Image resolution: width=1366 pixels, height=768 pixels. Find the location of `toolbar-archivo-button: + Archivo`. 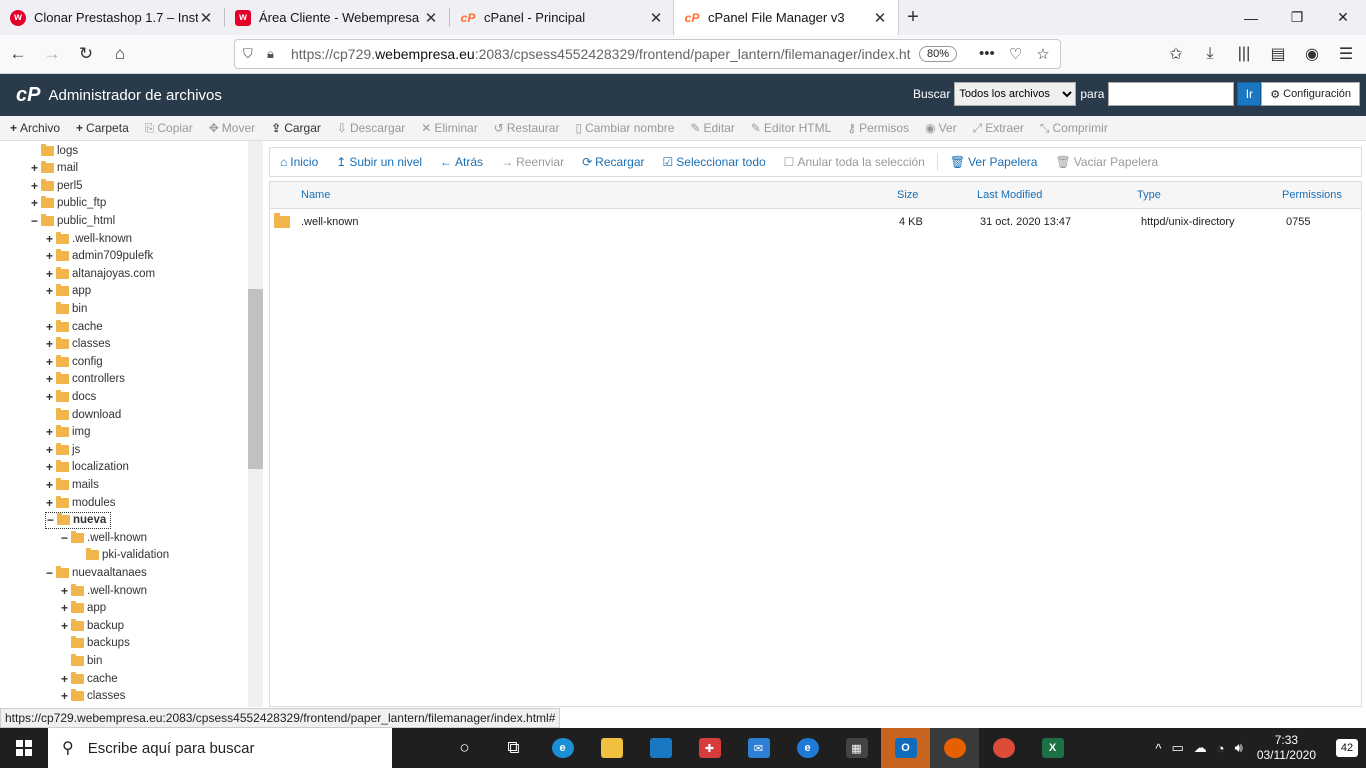

toolbar-archivo-button: + Archivo is located at coordinates (35, 128).